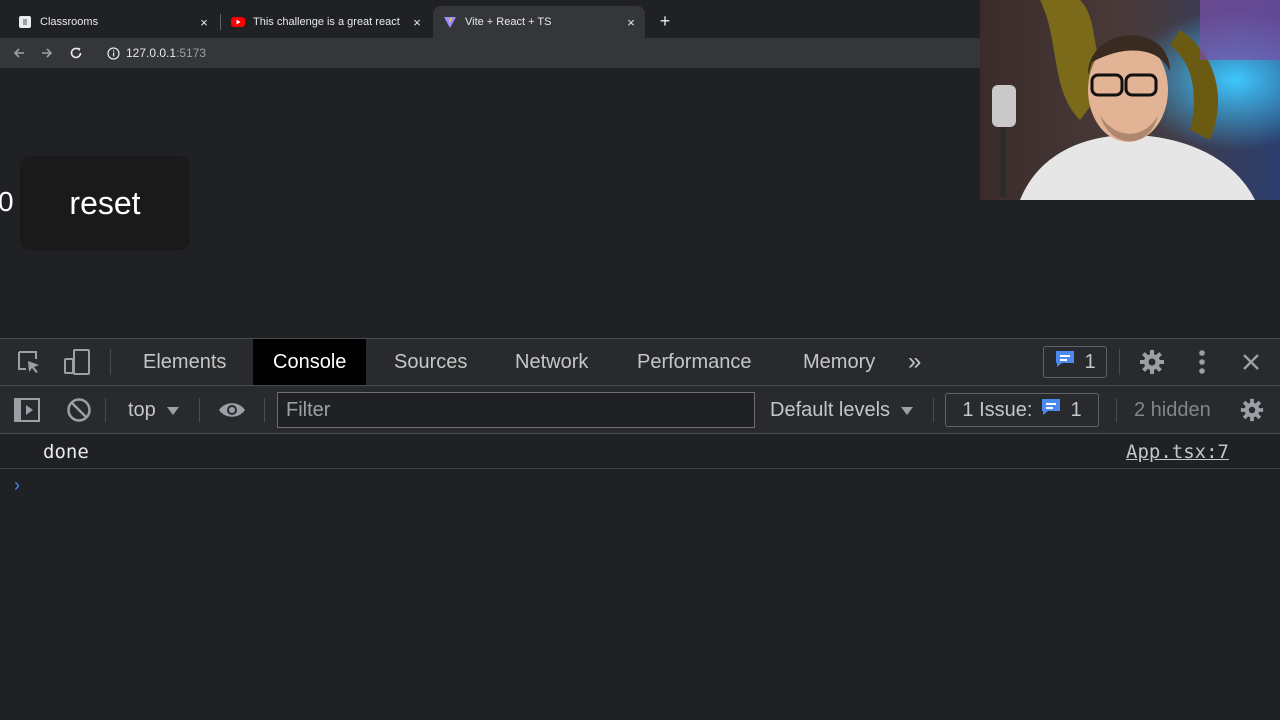  Describe the element at coordinates (69, 22) in the screenshot. I see `tab-title: Classrooms` at that location.